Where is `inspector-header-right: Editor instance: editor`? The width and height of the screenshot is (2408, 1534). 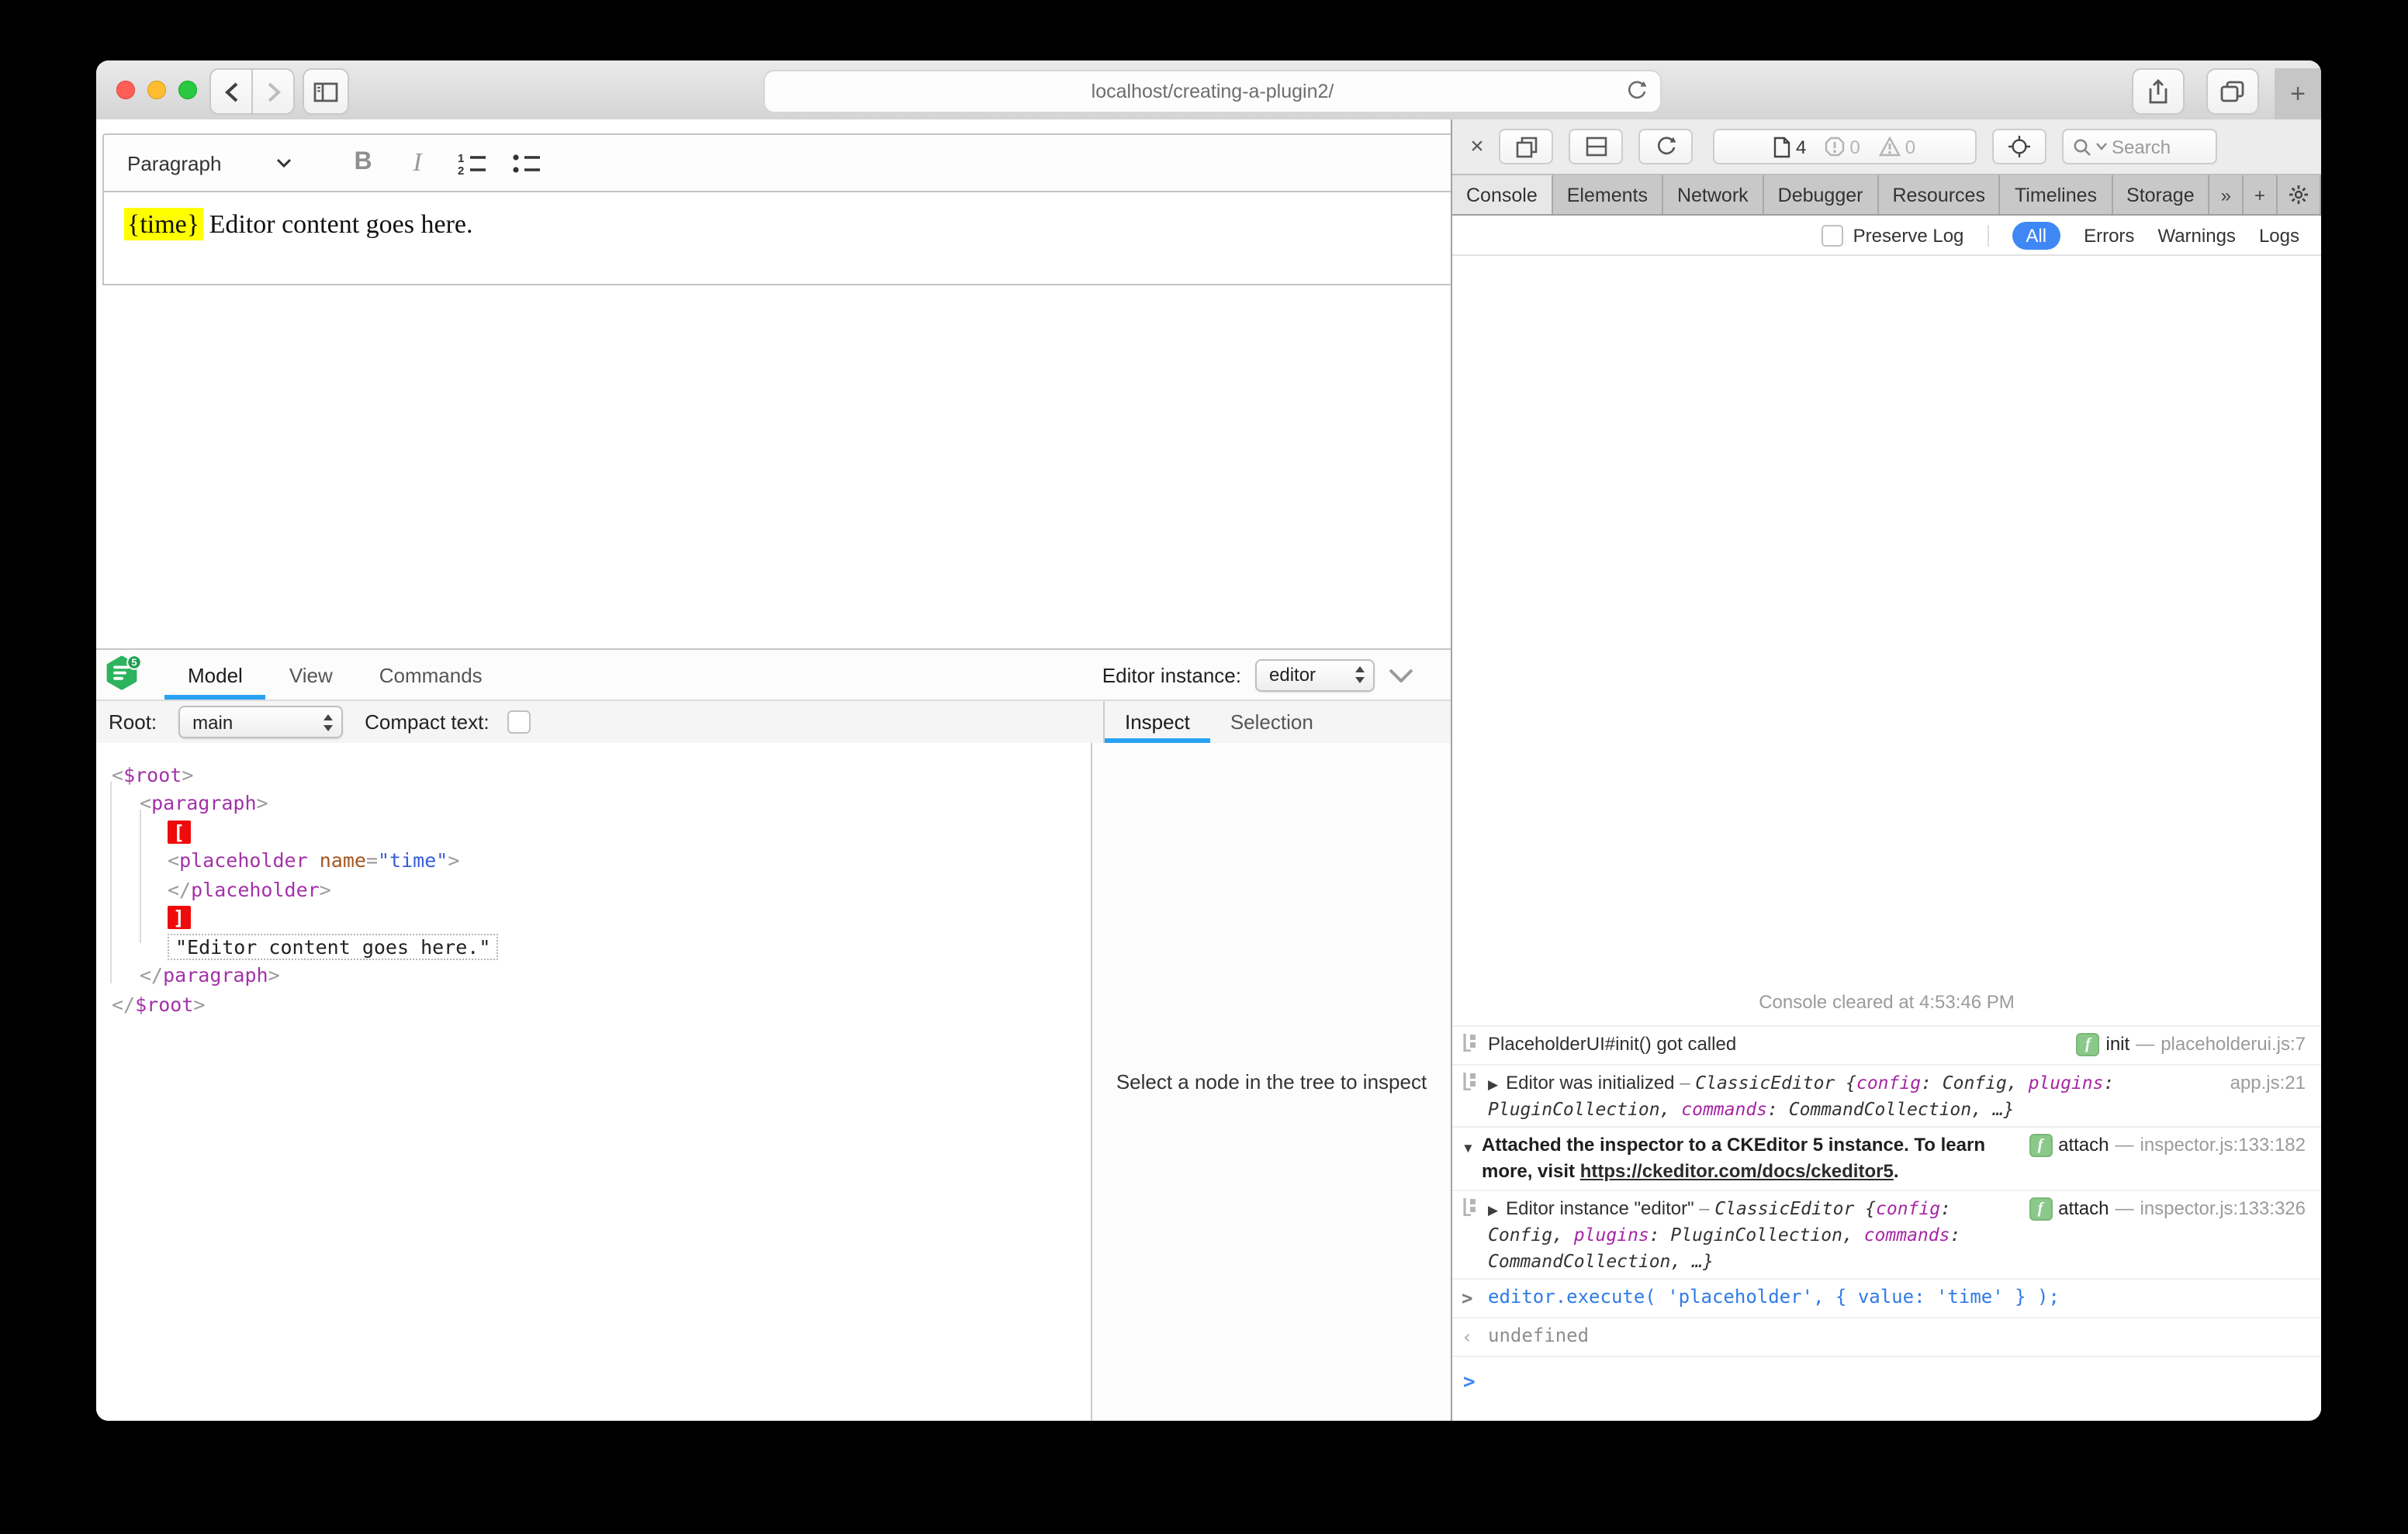
inspector-header-right: Editor instance: editor is located at coordinates (1257, 674).